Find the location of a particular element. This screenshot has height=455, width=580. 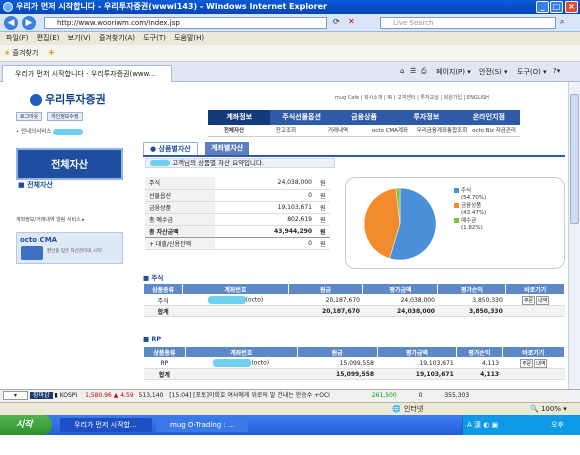

zoom-level: 🔍 100% ▾ is located at coordinates (548, 409).